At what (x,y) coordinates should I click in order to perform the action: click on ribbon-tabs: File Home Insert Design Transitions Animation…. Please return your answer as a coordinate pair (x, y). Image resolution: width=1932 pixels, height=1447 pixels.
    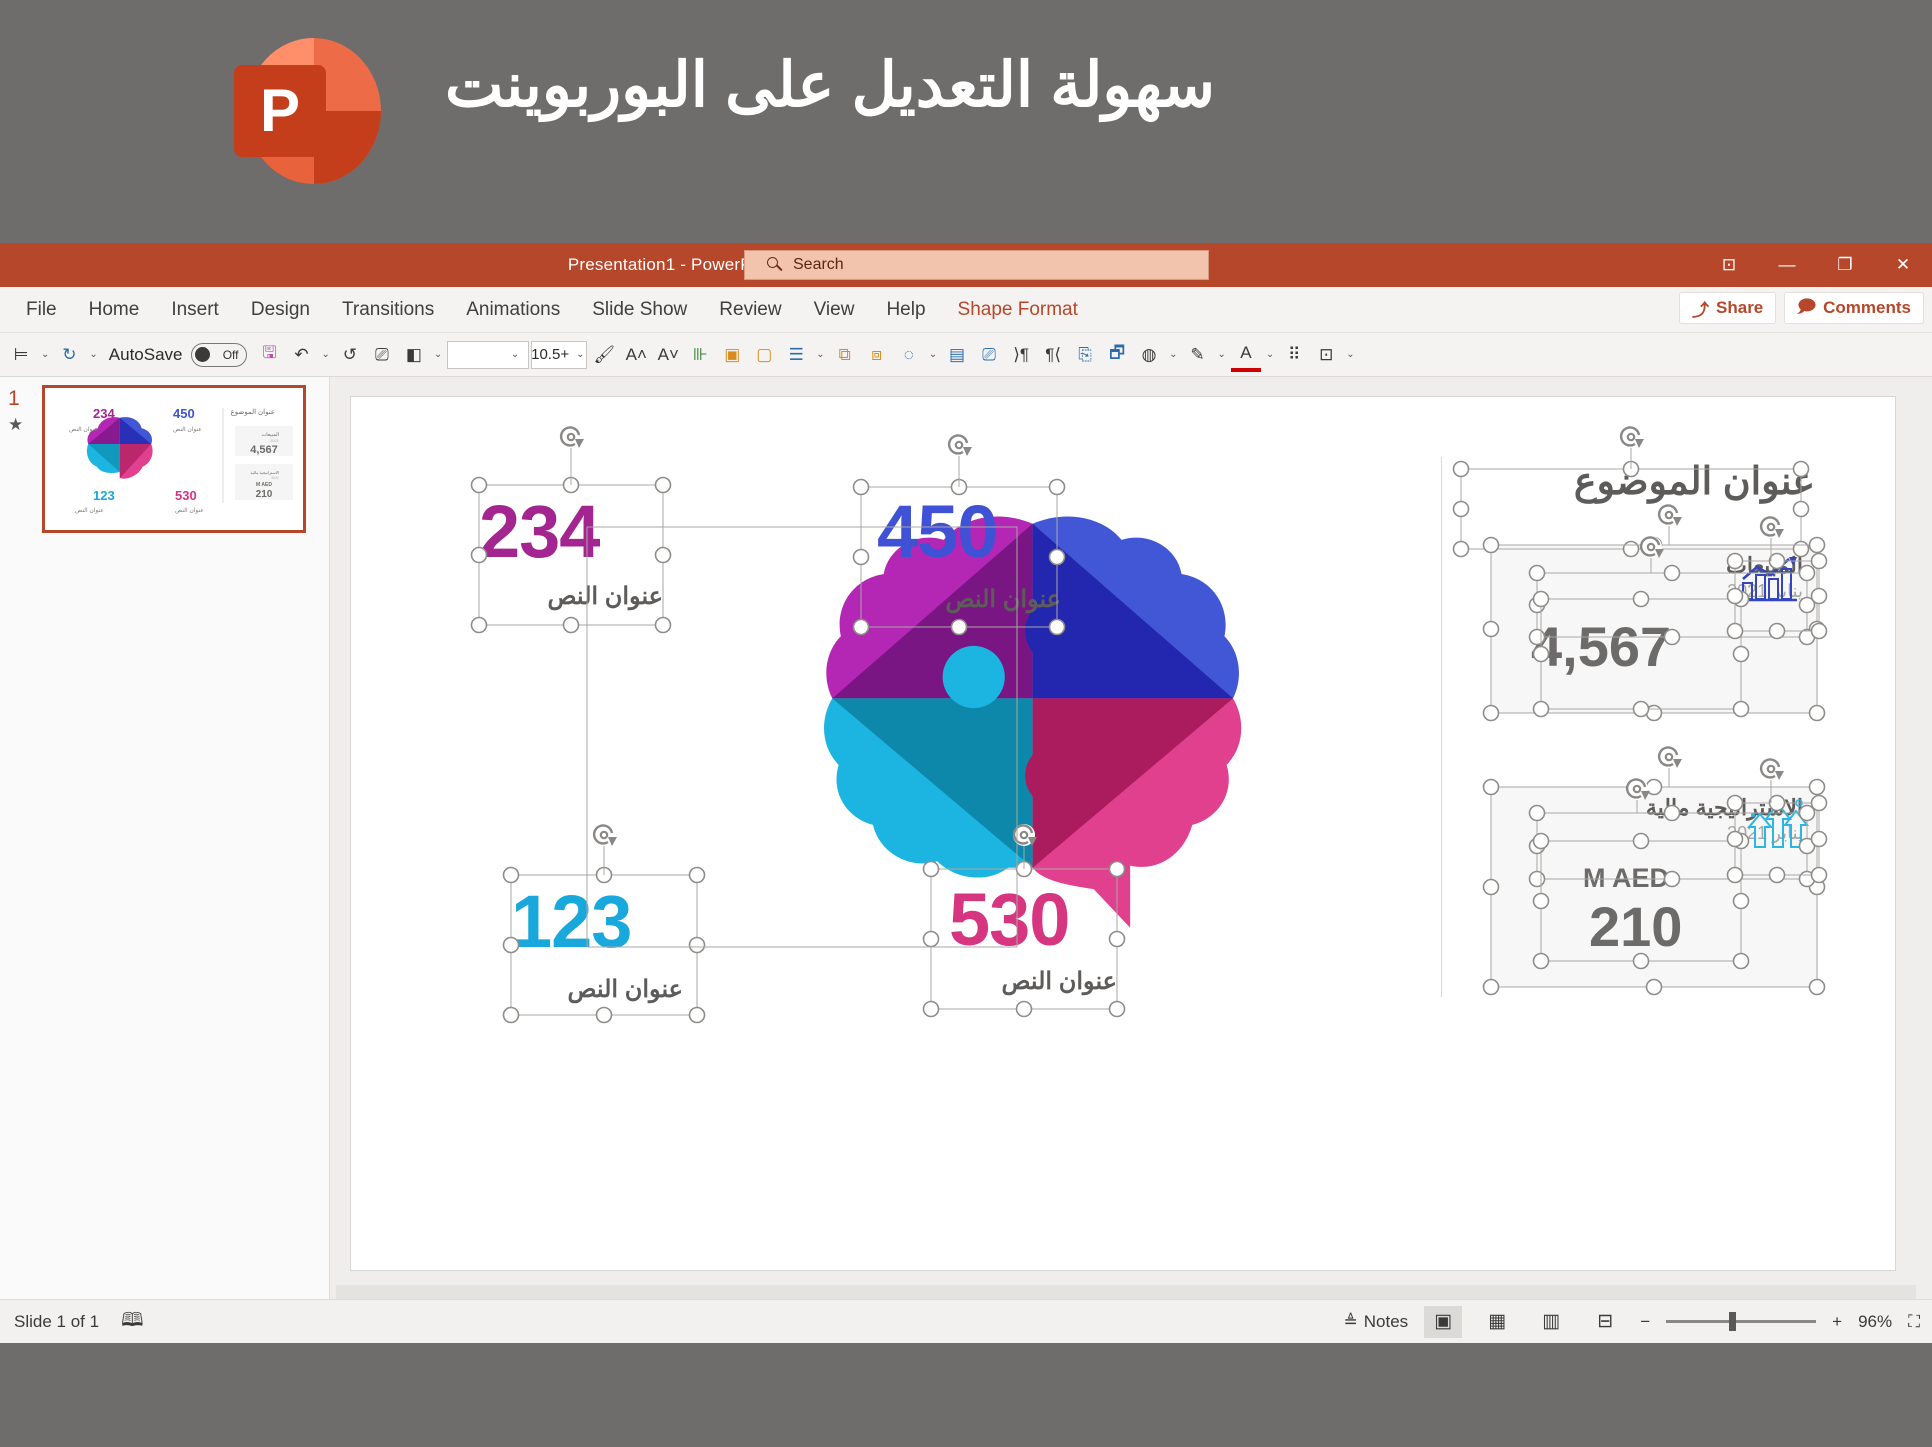
    Looking at the image, I should click on (966, 310).